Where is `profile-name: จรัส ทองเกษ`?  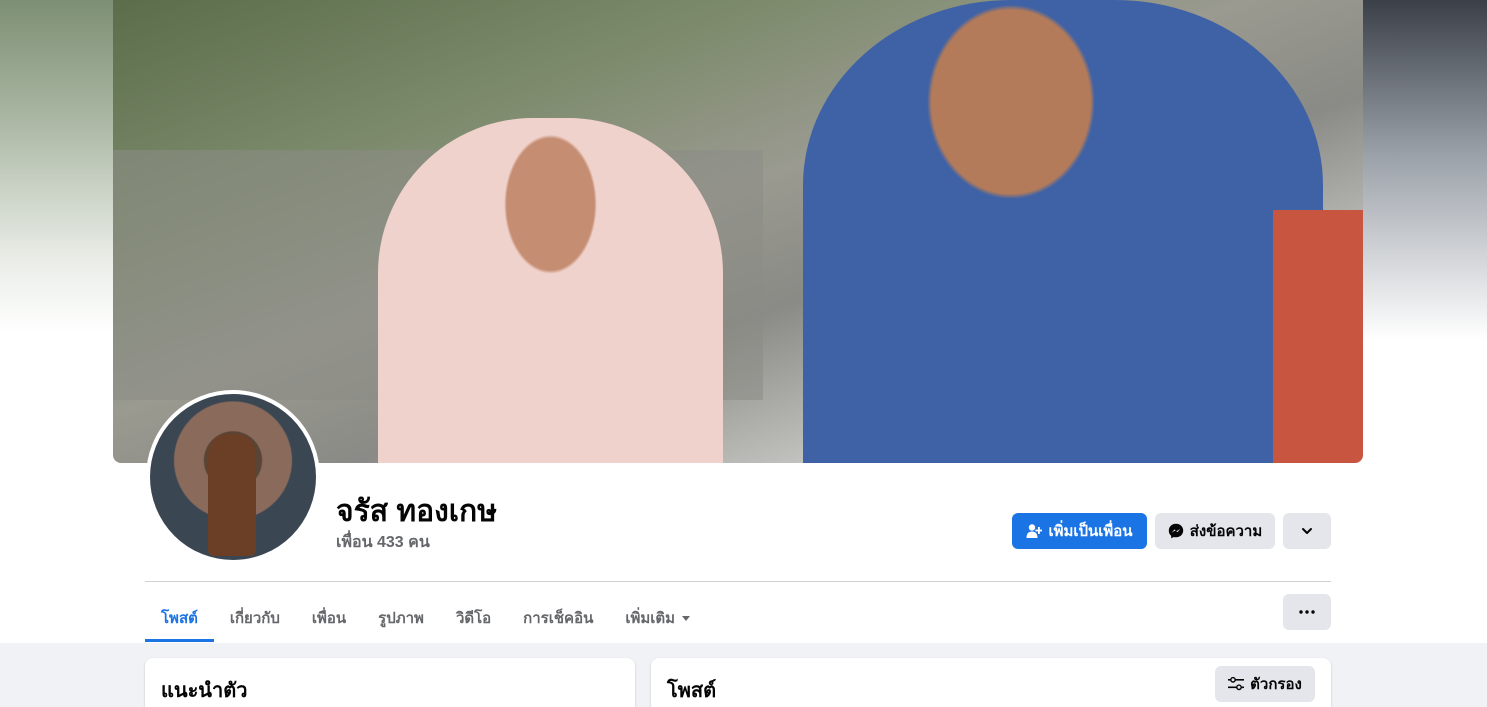
profile-name: จรัส ทองเกษ is located at coordinates (416, 511).